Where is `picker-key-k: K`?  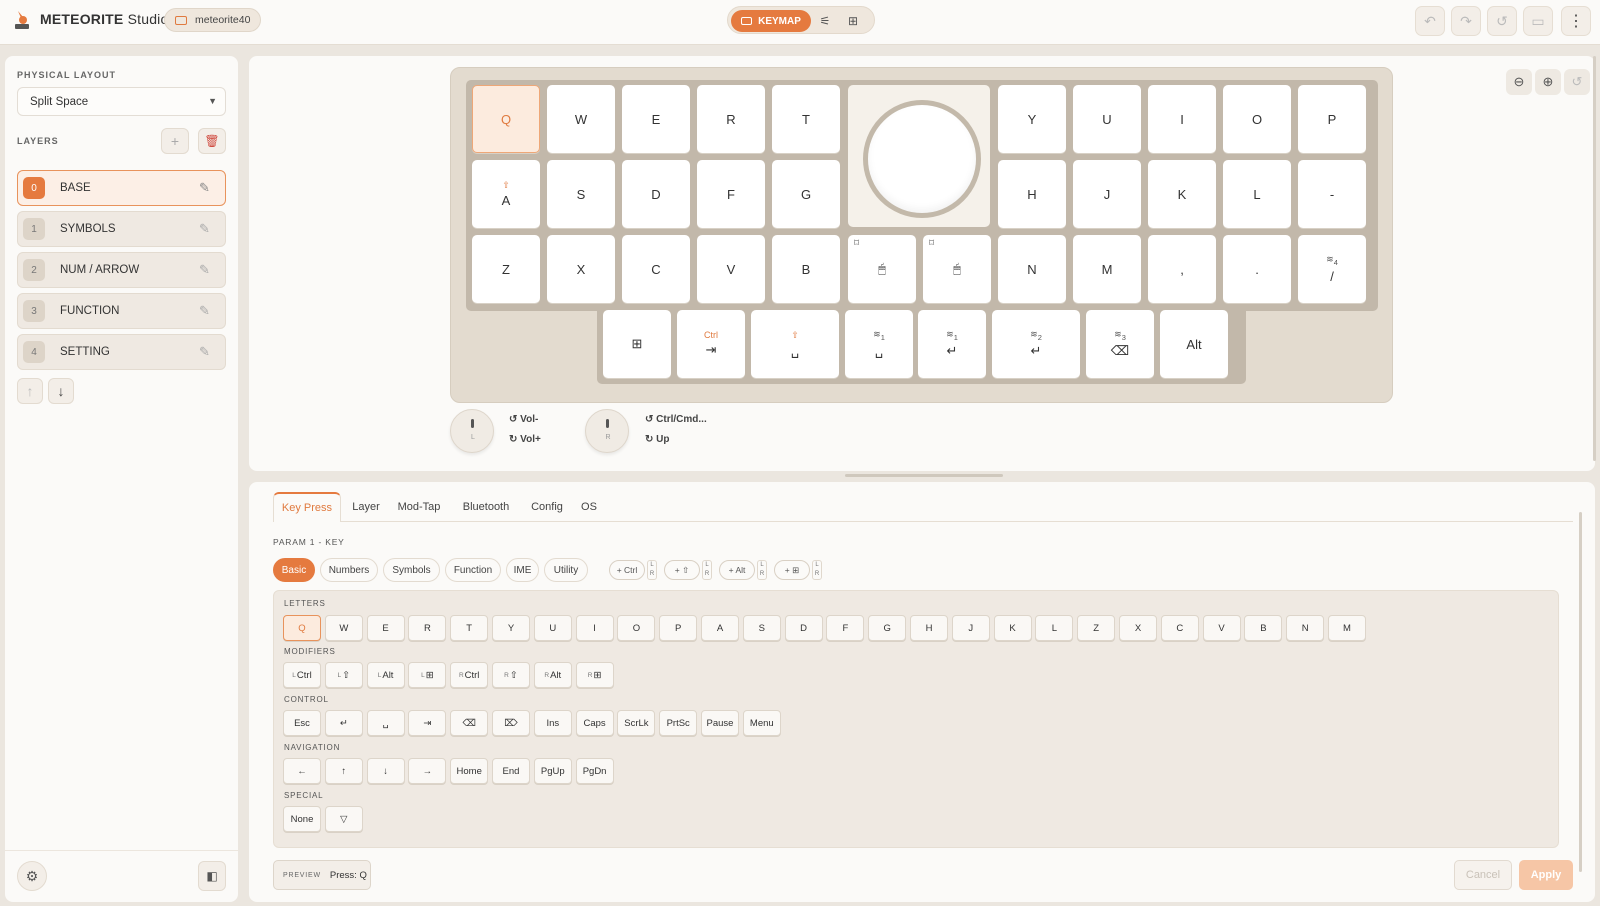
picker-key-k: K is located at coordinates (1012, 628).